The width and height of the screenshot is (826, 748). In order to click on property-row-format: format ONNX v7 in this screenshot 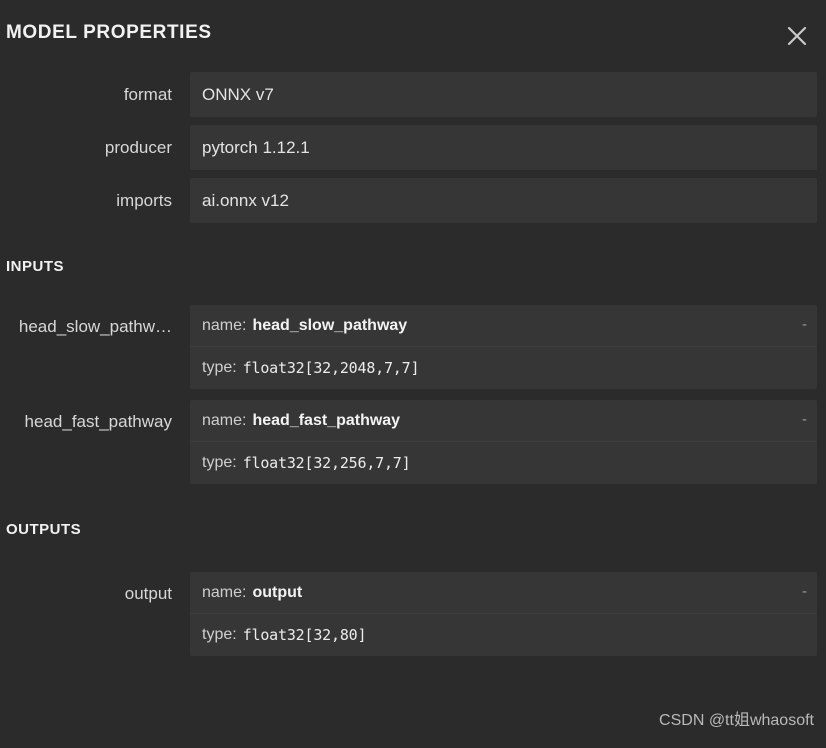, I will do `click(413, 94)`.